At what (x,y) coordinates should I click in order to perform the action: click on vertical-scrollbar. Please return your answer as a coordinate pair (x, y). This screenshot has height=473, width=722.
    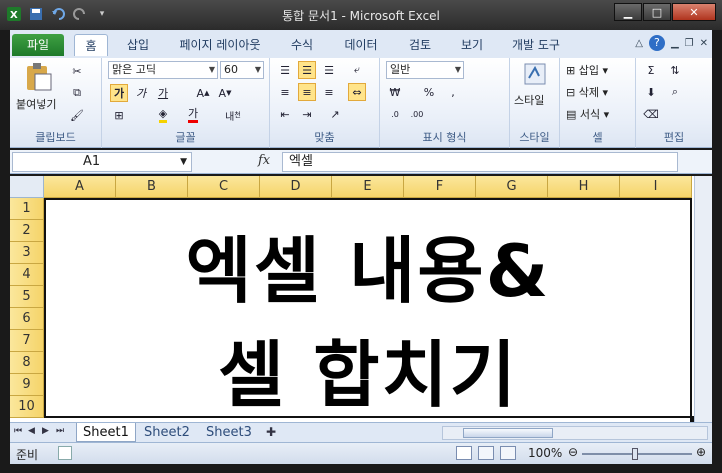
    Looking at the image, I should click on (703, 299).